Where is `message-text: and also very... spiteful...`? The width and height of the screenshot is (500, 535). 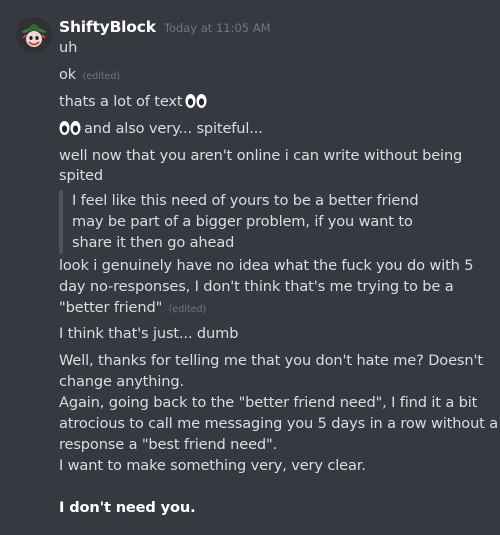
message-text: and also very... spiteful... is located at coordinates (173, 128).